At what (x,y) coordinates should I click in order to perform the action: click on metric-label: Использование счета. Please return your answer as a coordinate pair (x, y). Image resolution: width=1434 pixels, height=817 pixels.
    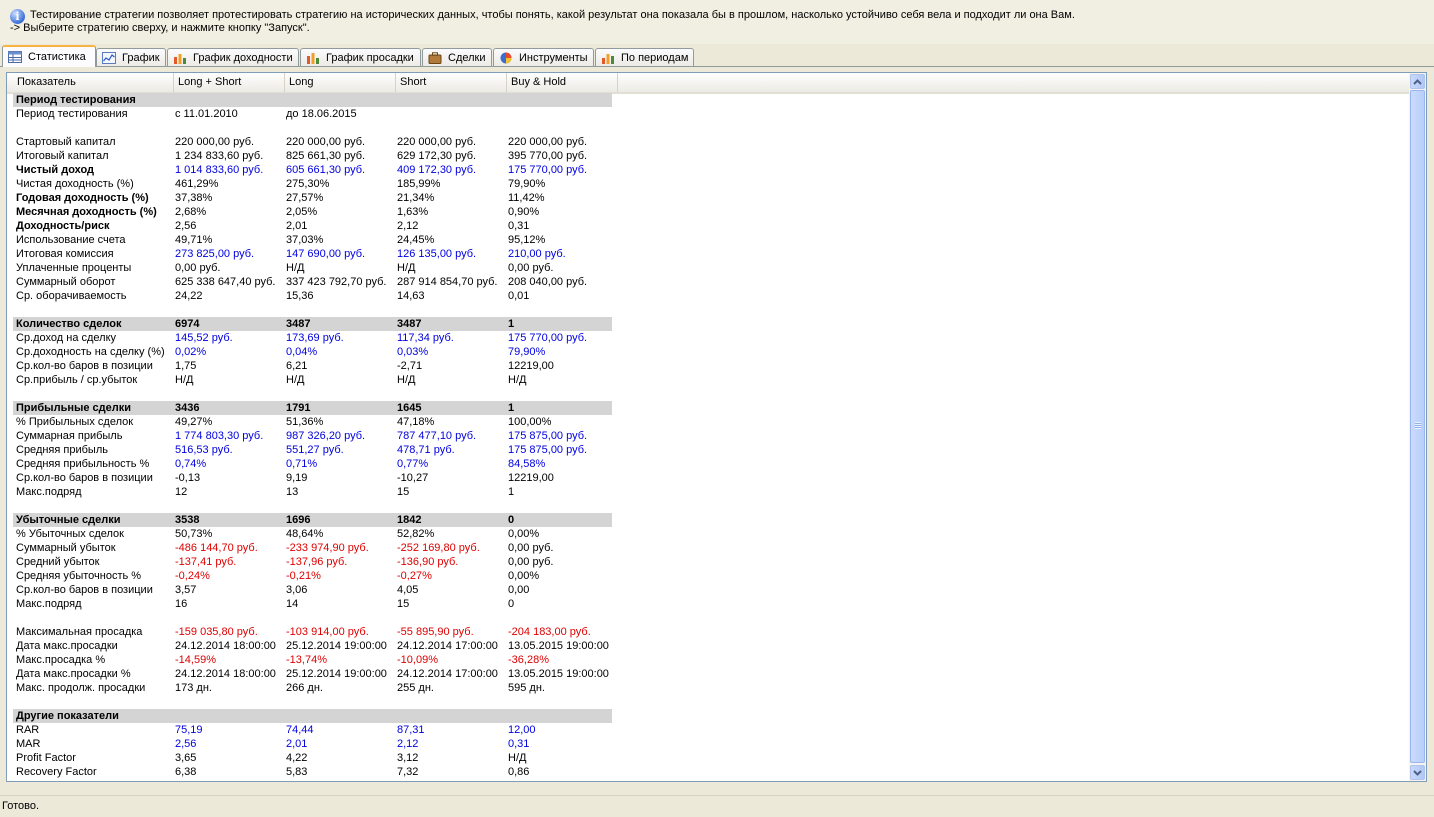
    Looking at the image, I should click on (71, 240).